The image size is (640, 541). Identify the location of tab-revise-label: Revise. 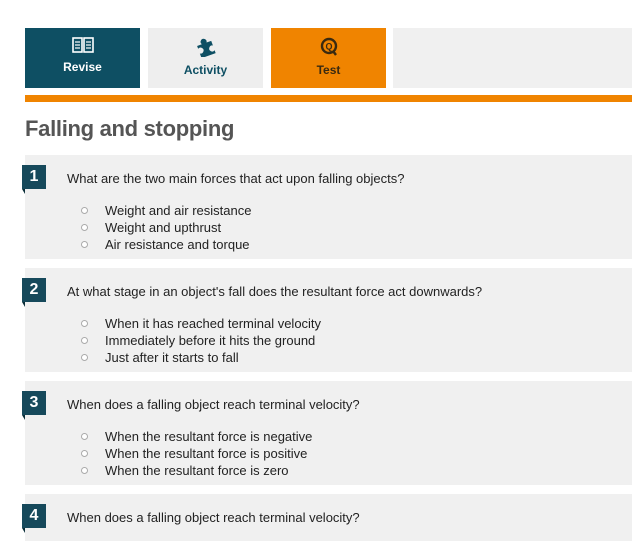
(82, 67).